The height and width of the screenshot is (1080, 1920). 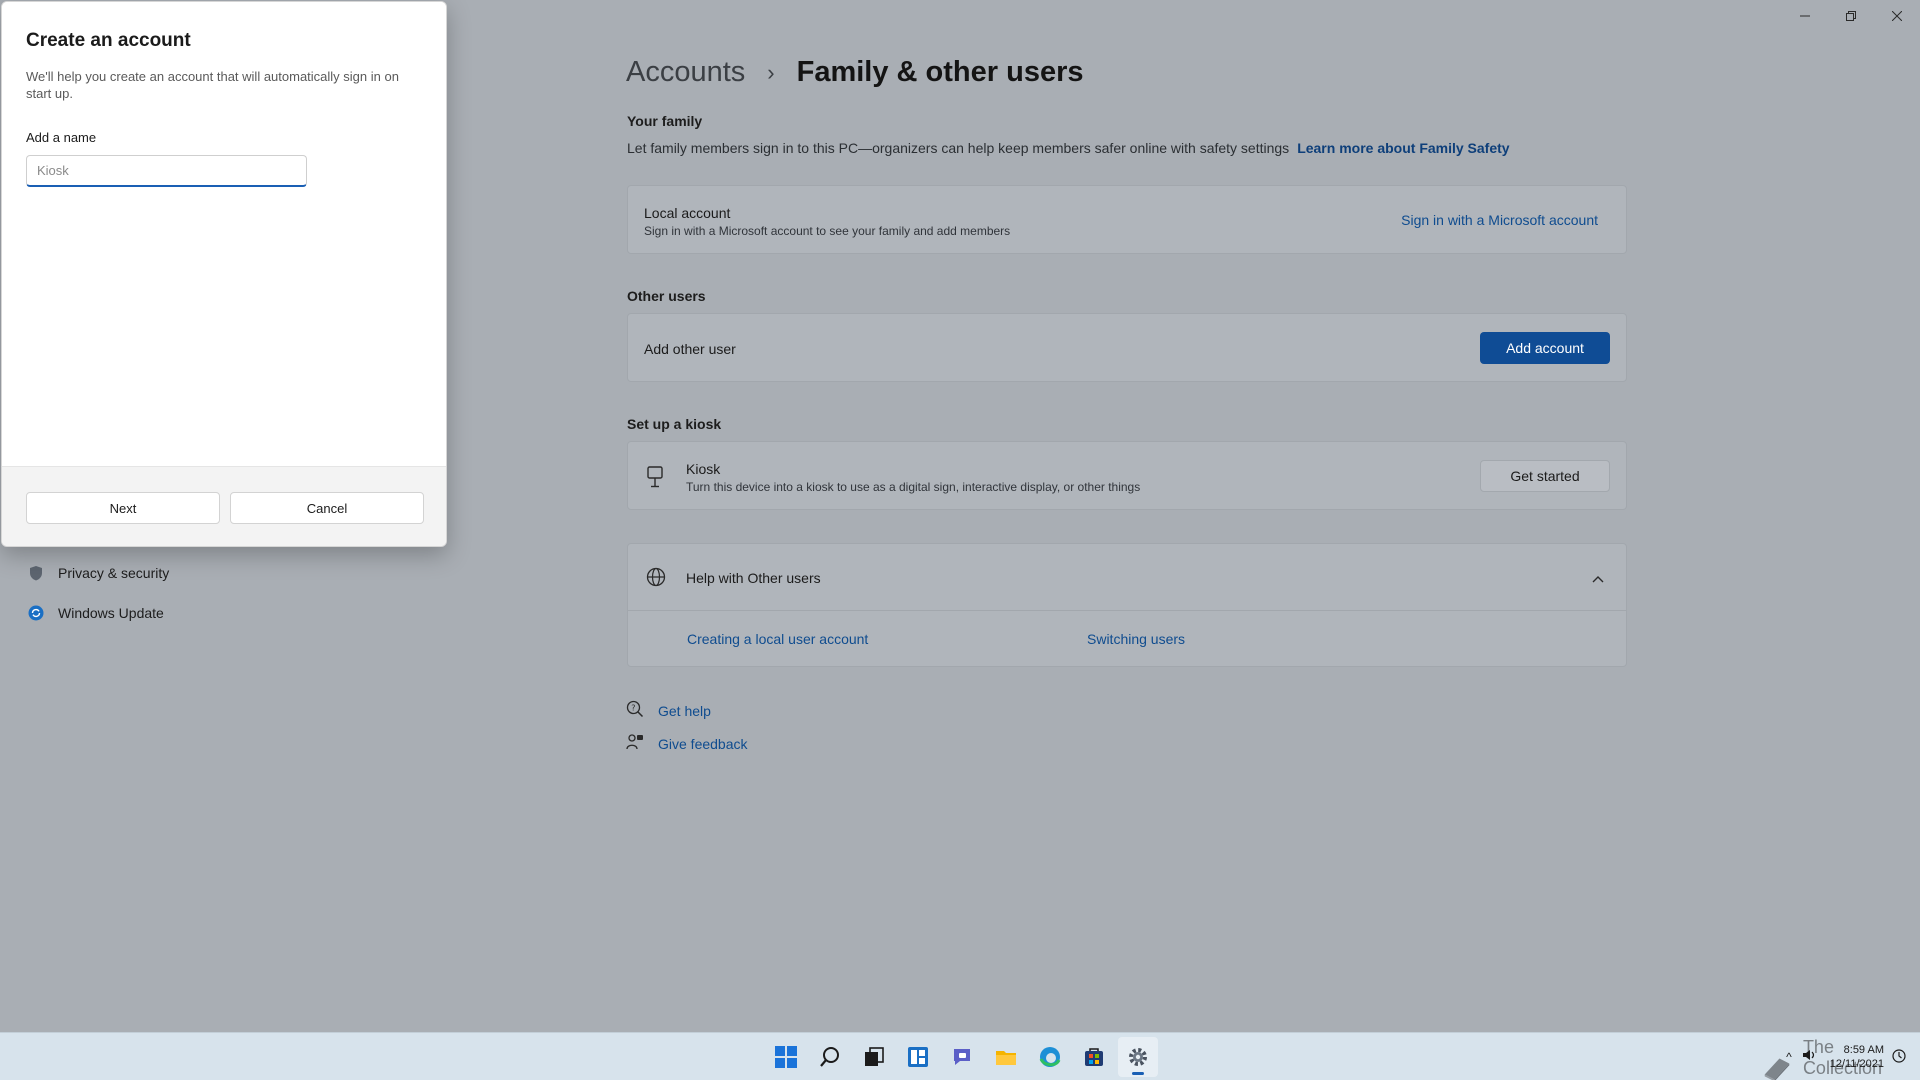 I want to click on edge-button, so click(x=1050, y=1057).